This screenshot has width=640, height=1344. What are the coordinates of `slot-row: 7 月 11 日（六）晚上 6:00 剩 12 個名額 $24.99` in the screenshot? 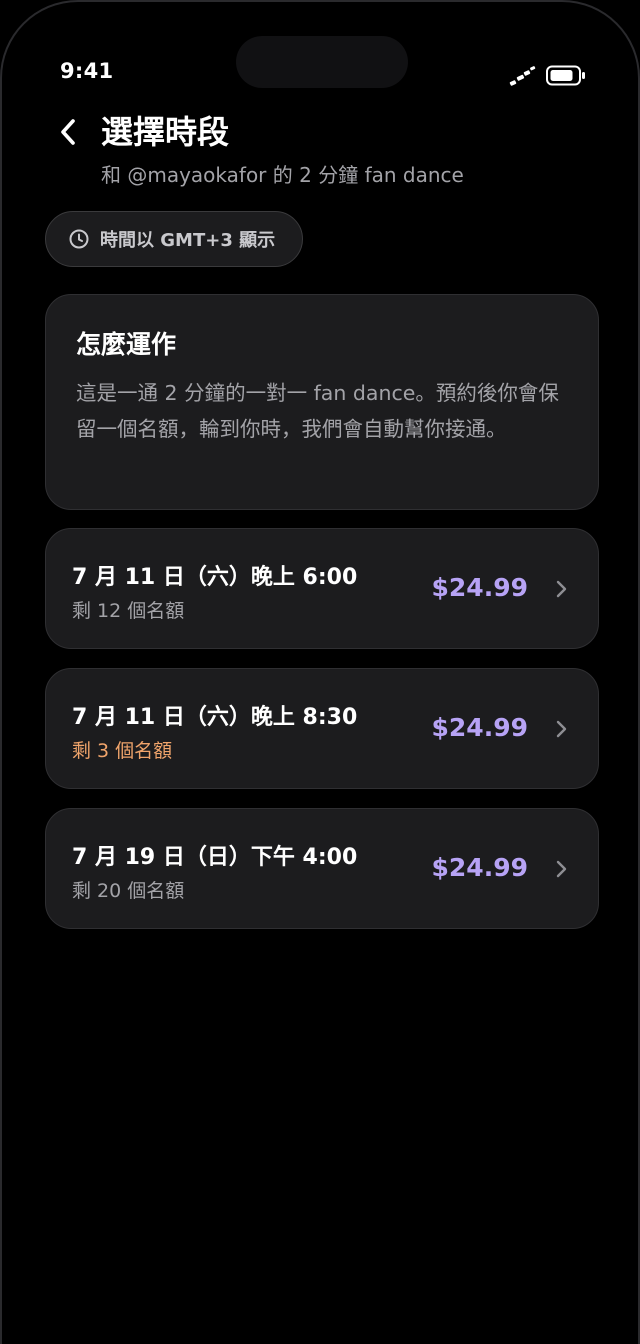 It's located at (322, 588).